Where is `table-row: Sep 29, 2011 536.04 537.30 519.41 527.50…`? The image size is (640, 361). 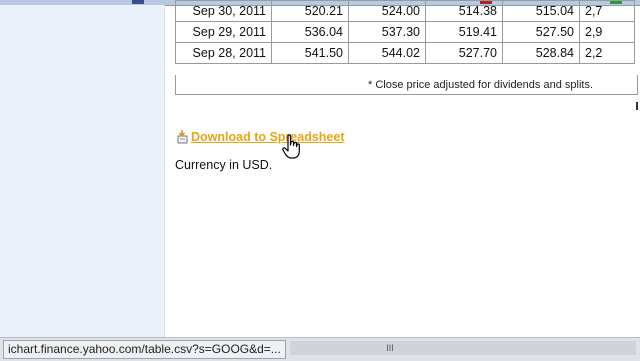 table-row: Sep 29, 2011 536.04 537.30 519.41 527.50… is located at coordinates (405, 32).